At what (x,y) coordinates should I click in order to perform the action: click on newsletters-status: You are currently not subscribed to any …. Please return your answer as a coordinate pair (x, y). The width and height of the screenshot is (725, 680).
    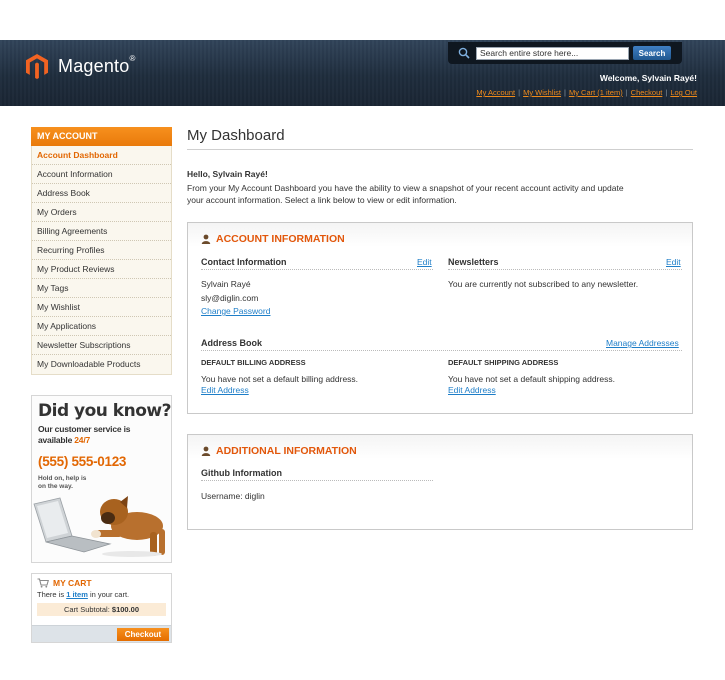
    Looking at the image, I should click on (543, 284).